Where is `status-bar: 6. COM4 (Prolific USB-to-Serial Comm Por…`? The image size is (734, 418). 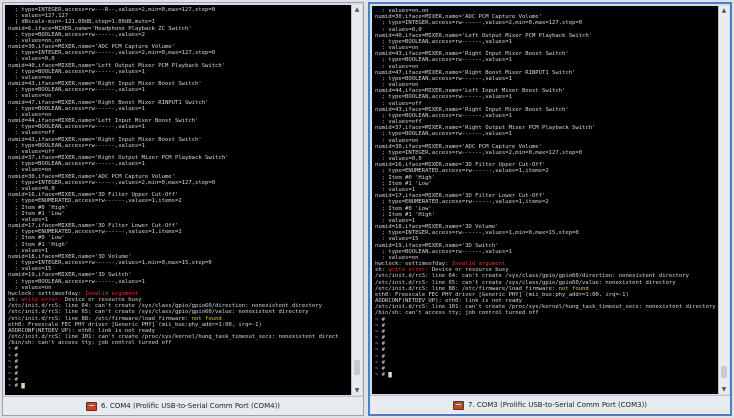 status-bar: 6. COM4 (Prolific USB-to-Serial Comm Por… is located at coordinates (183, 405).